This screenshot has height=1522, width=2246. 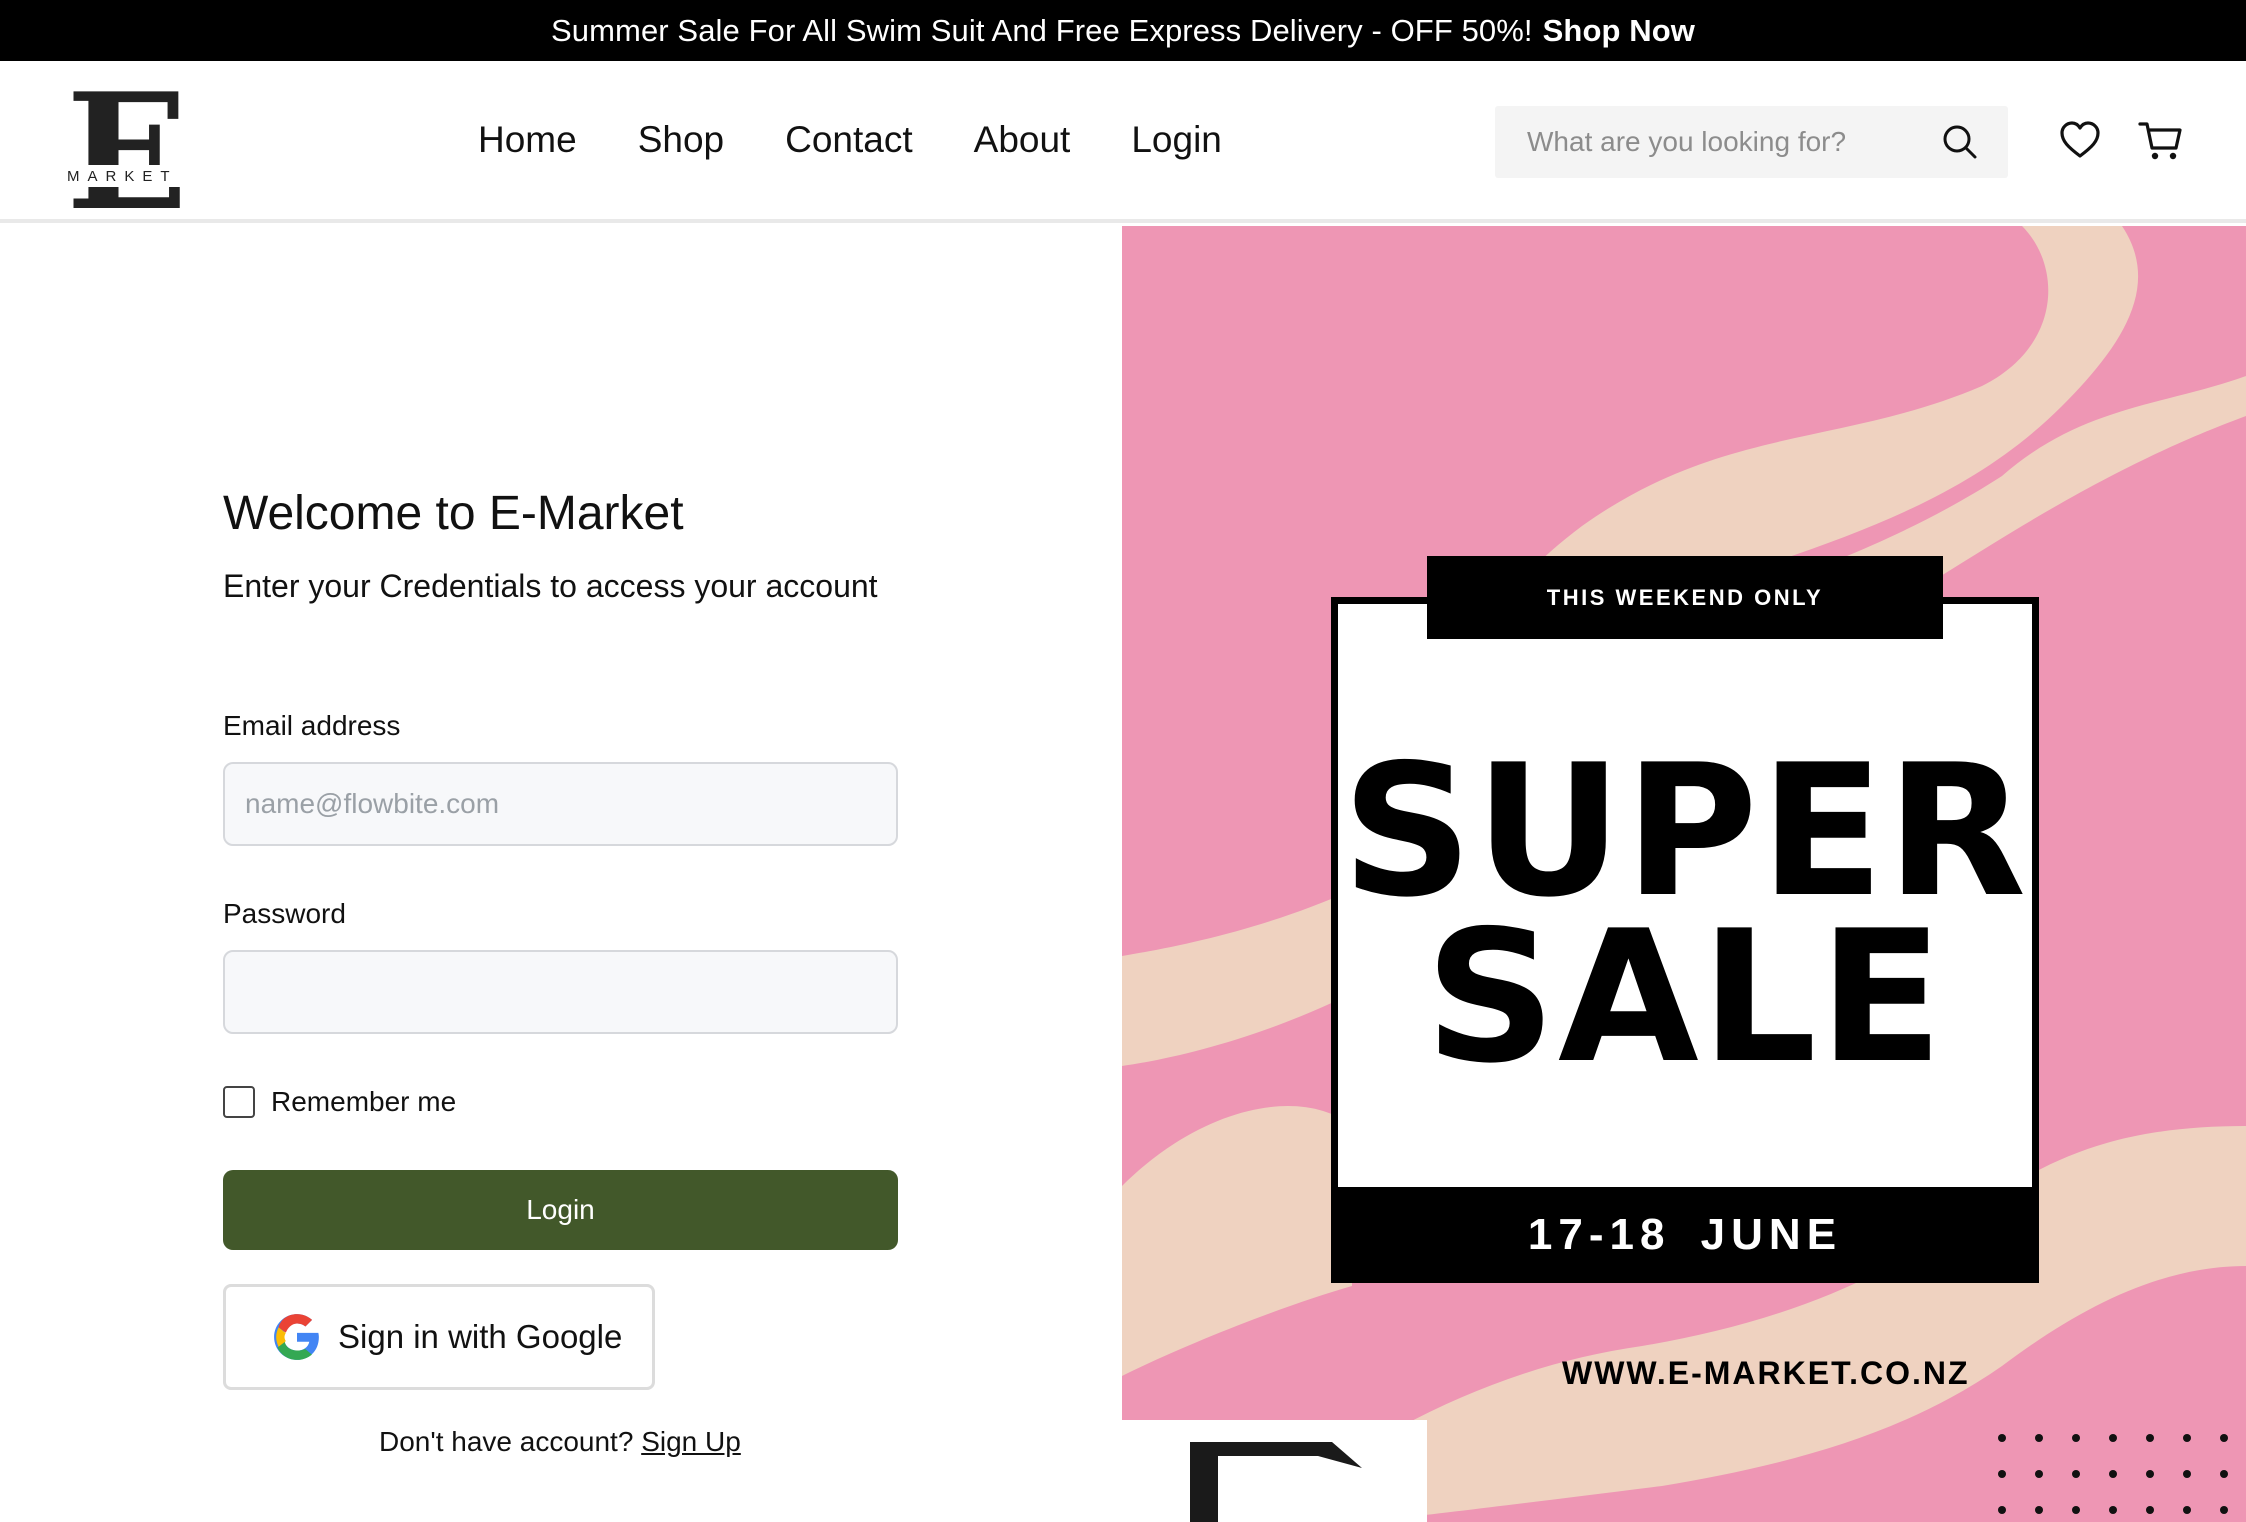 I want to click on google-signin-button: Sign in with Google, so click(x=439, y=1337).